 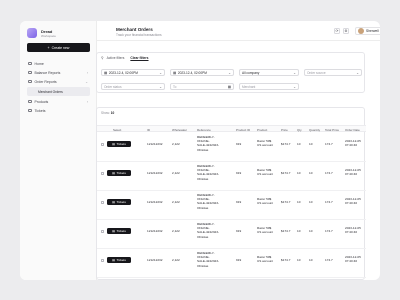 I want to click on sidebar-subitem-merchant-orders: Merchant Orders, so click(x=58, y=91).